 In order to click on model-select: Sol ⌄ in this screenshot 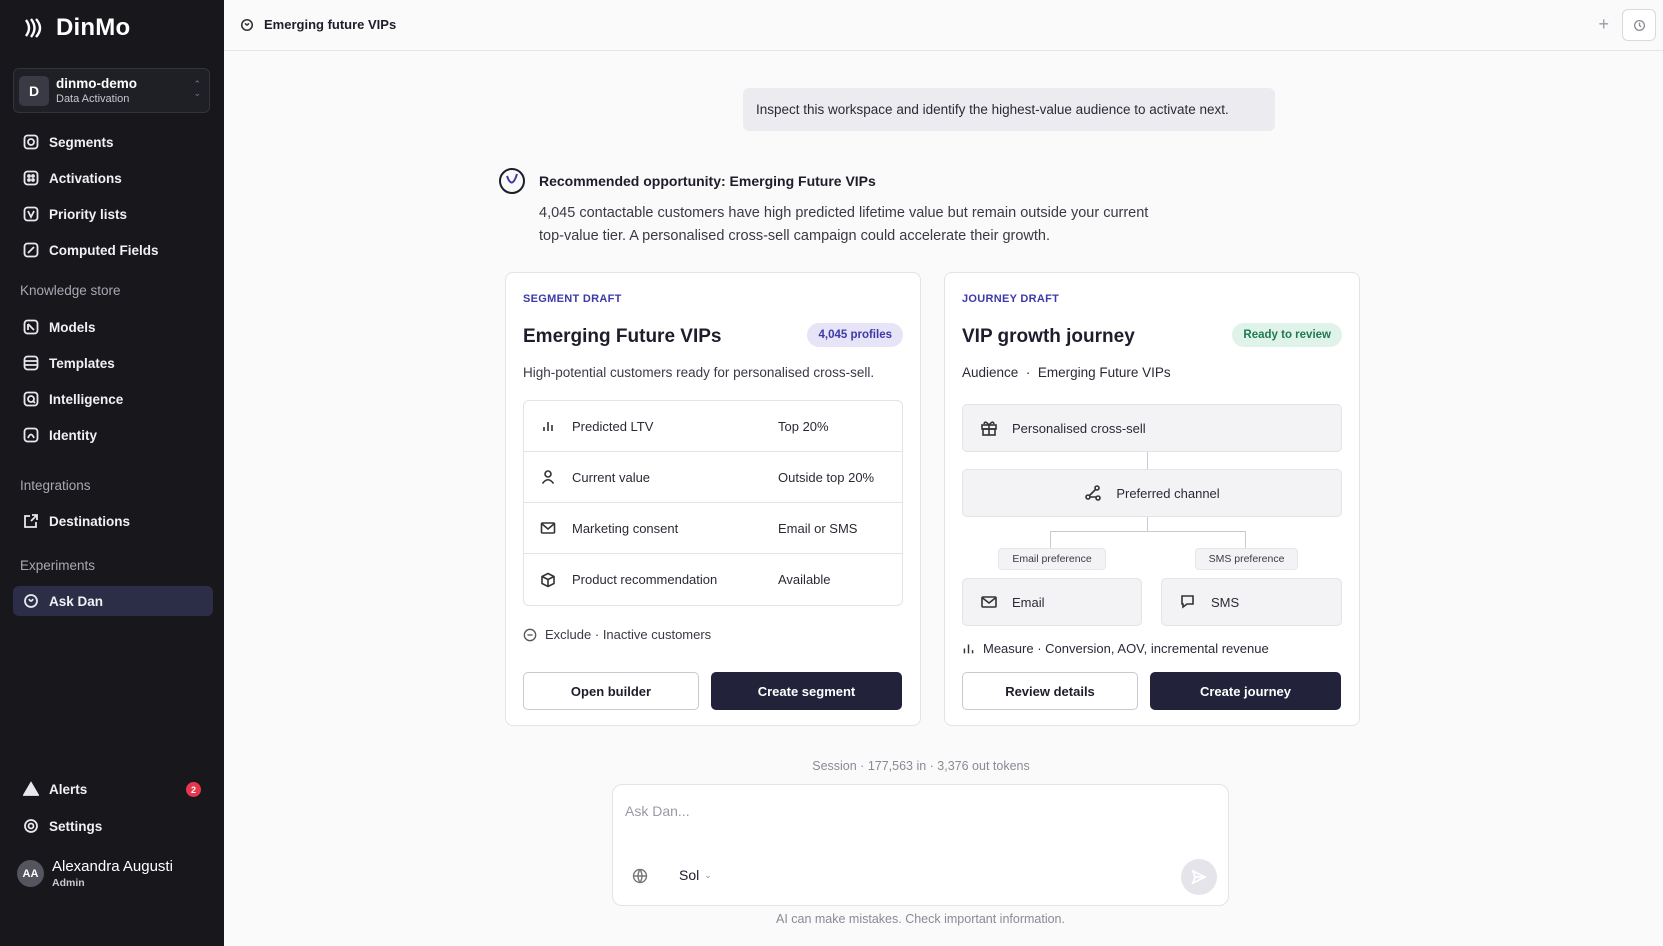, I will do `click(695, 875)`.